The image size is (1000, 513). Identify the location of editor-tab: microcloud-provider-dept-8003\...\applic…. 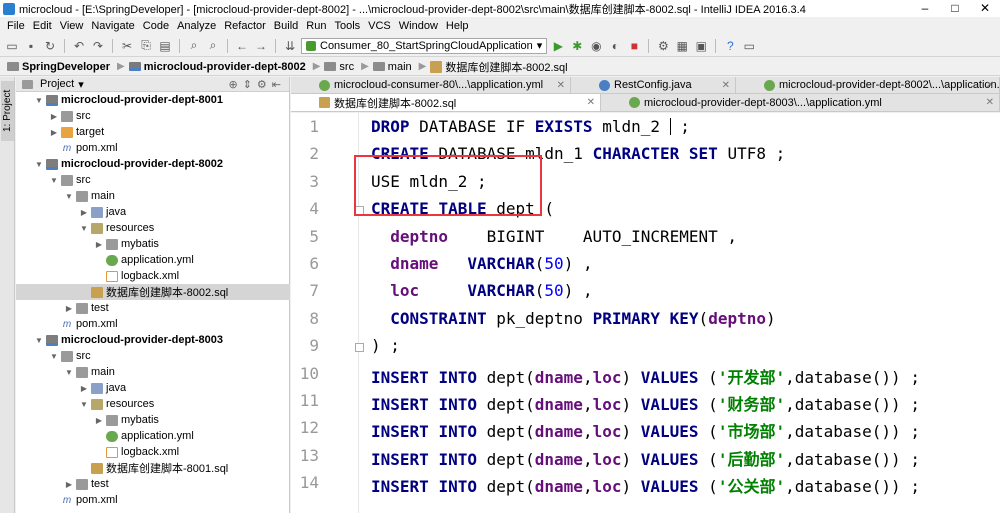
(800, 102).